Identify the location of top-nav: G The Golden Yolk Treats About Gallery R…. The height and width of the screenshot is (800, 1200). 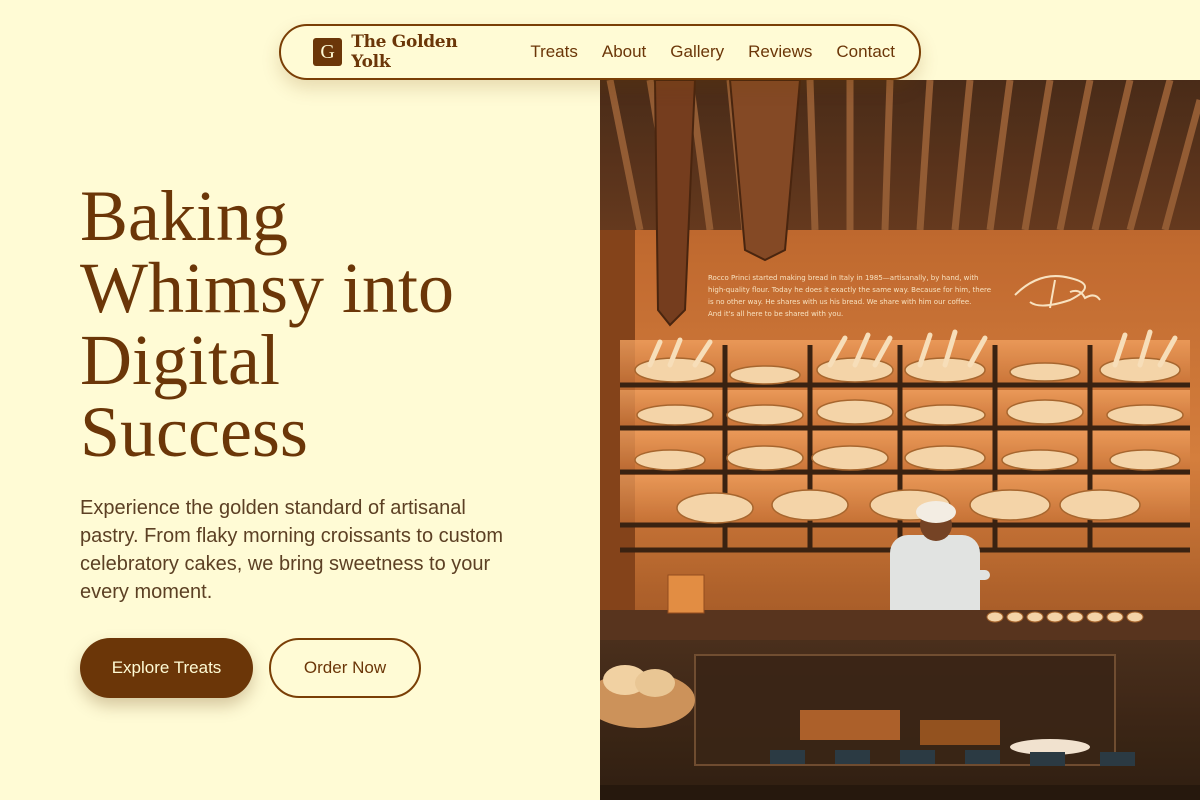
(600, 52).